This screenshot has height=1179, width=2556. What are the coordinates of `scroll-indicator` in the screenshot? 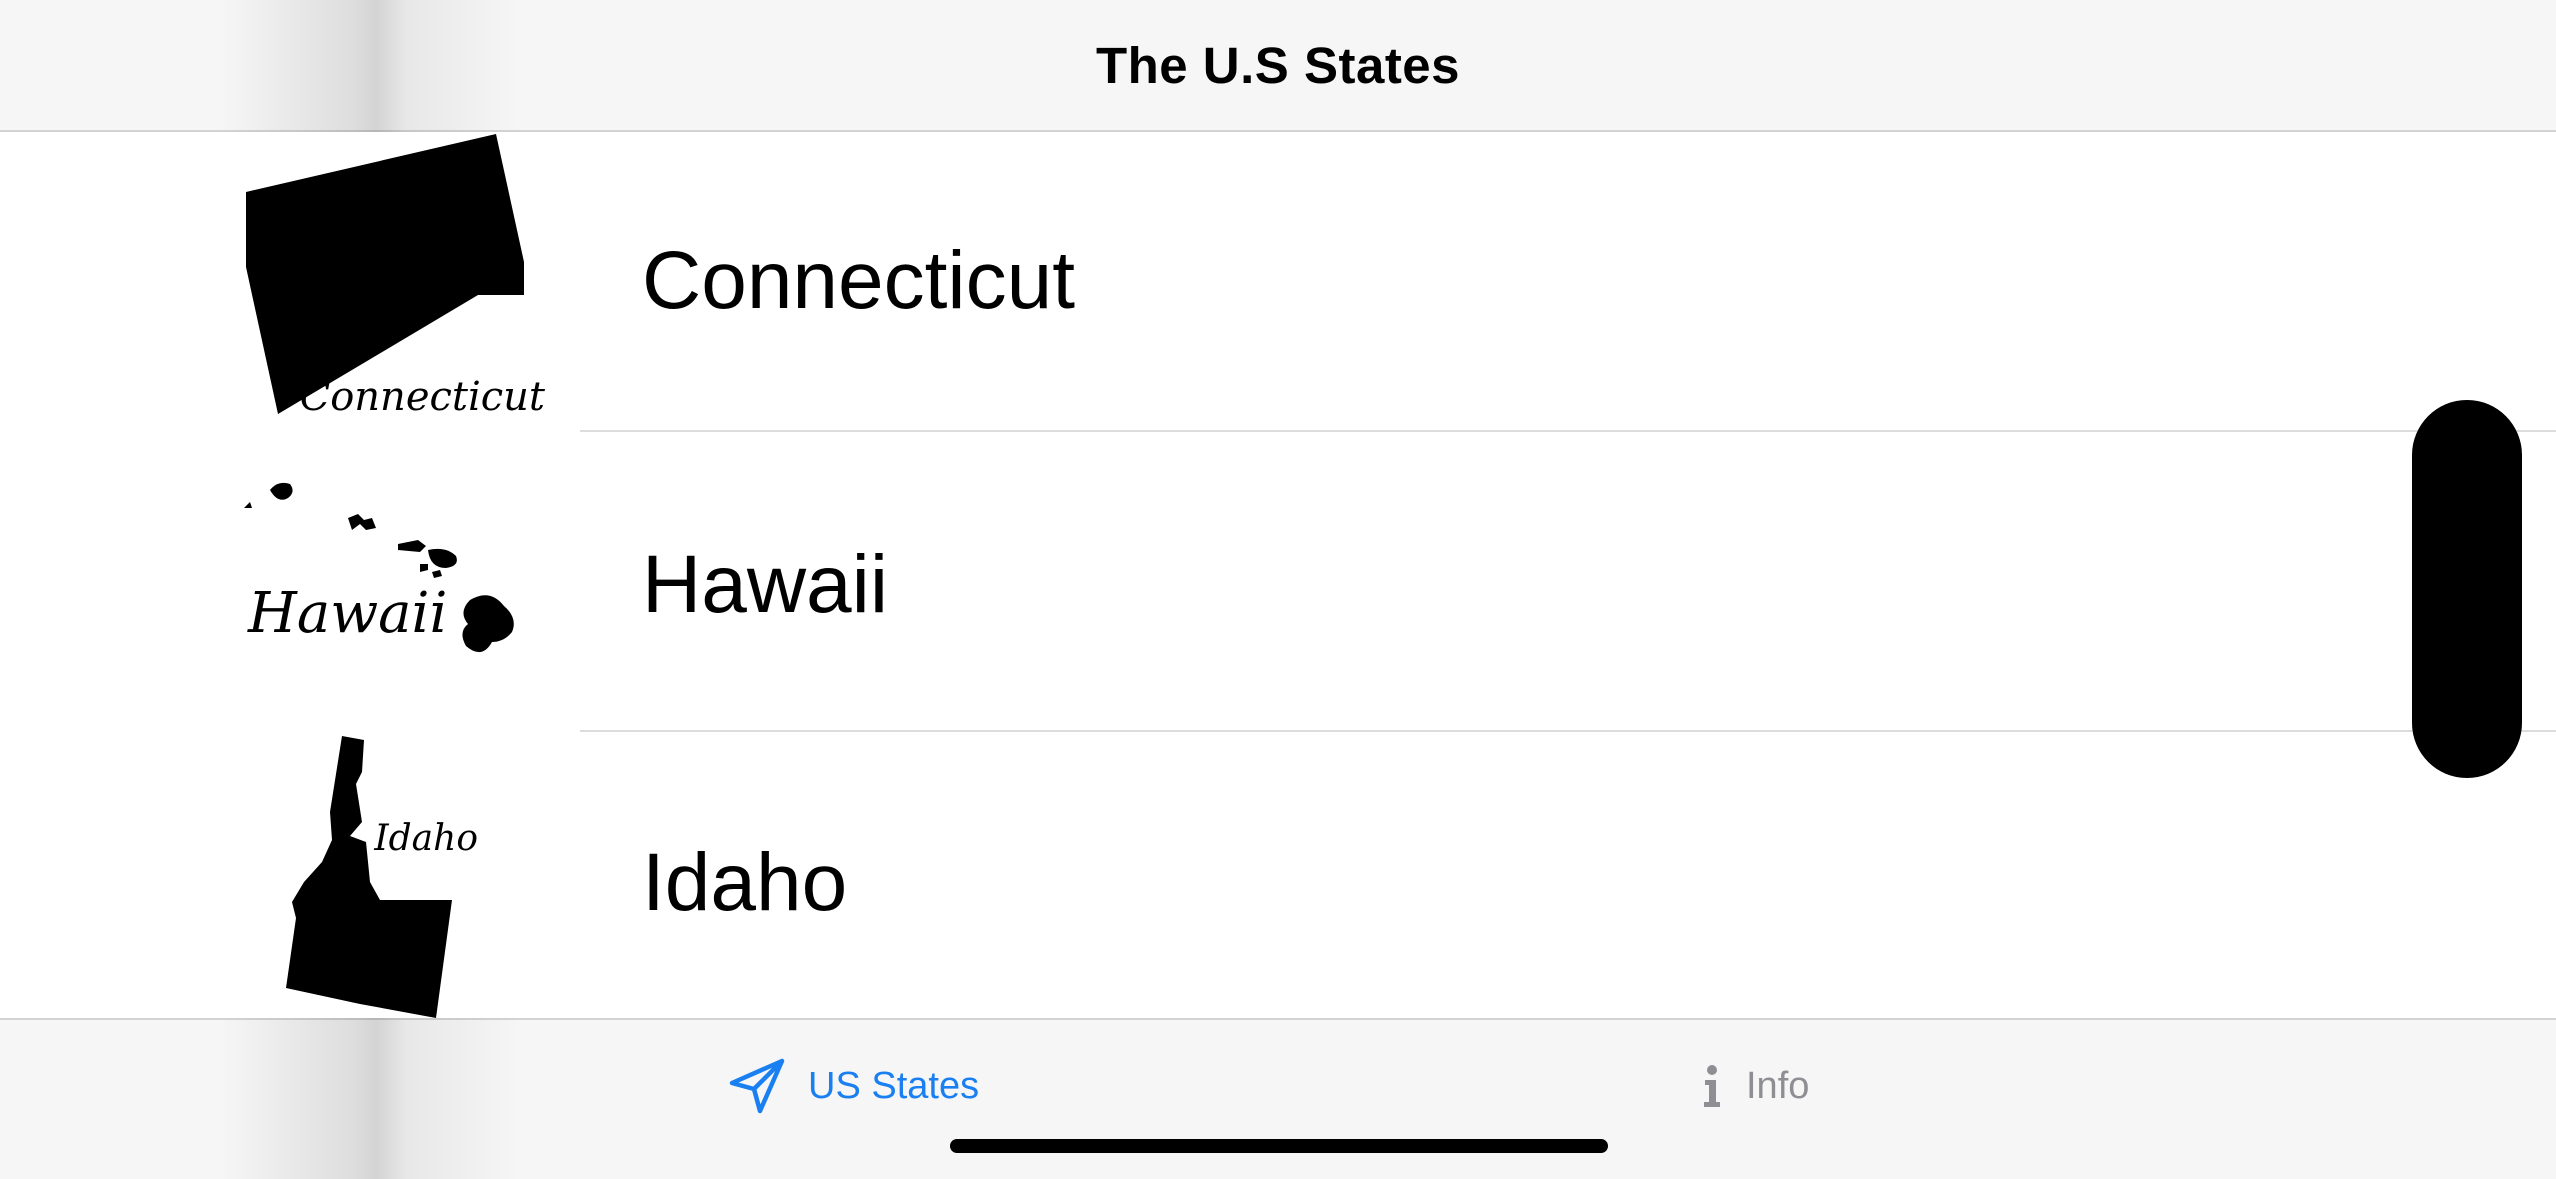 It's located at (2467, 589).